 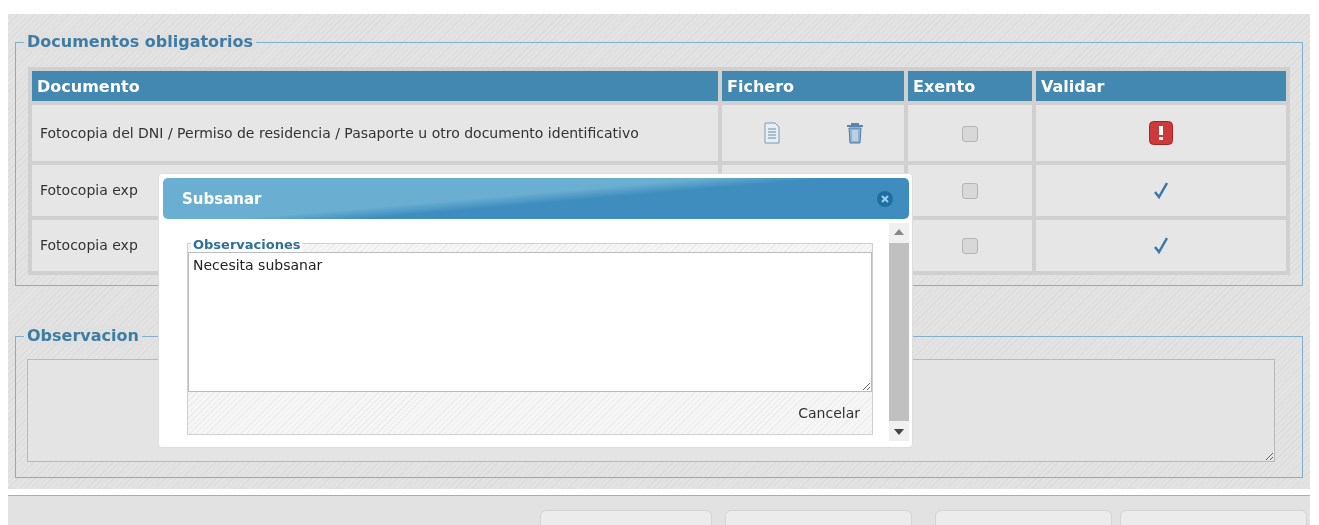 What do you see at coordinates (899, 232) in the screenshot?
I see `scroll-up-icon` at bounding box center [899, 232].